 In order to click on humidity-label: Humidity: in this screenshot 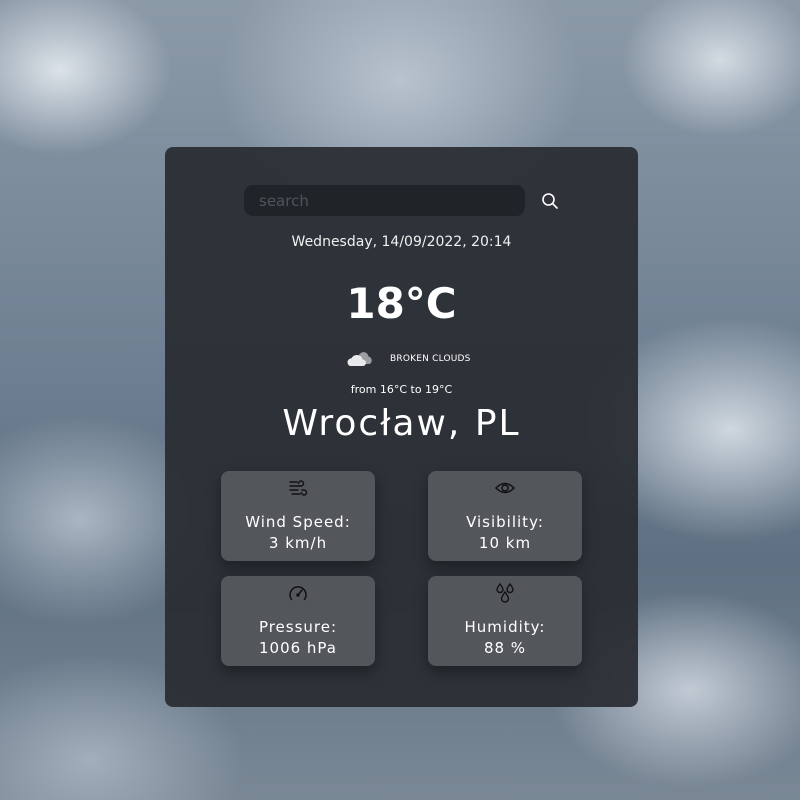, I will do `click(505, 627)`.